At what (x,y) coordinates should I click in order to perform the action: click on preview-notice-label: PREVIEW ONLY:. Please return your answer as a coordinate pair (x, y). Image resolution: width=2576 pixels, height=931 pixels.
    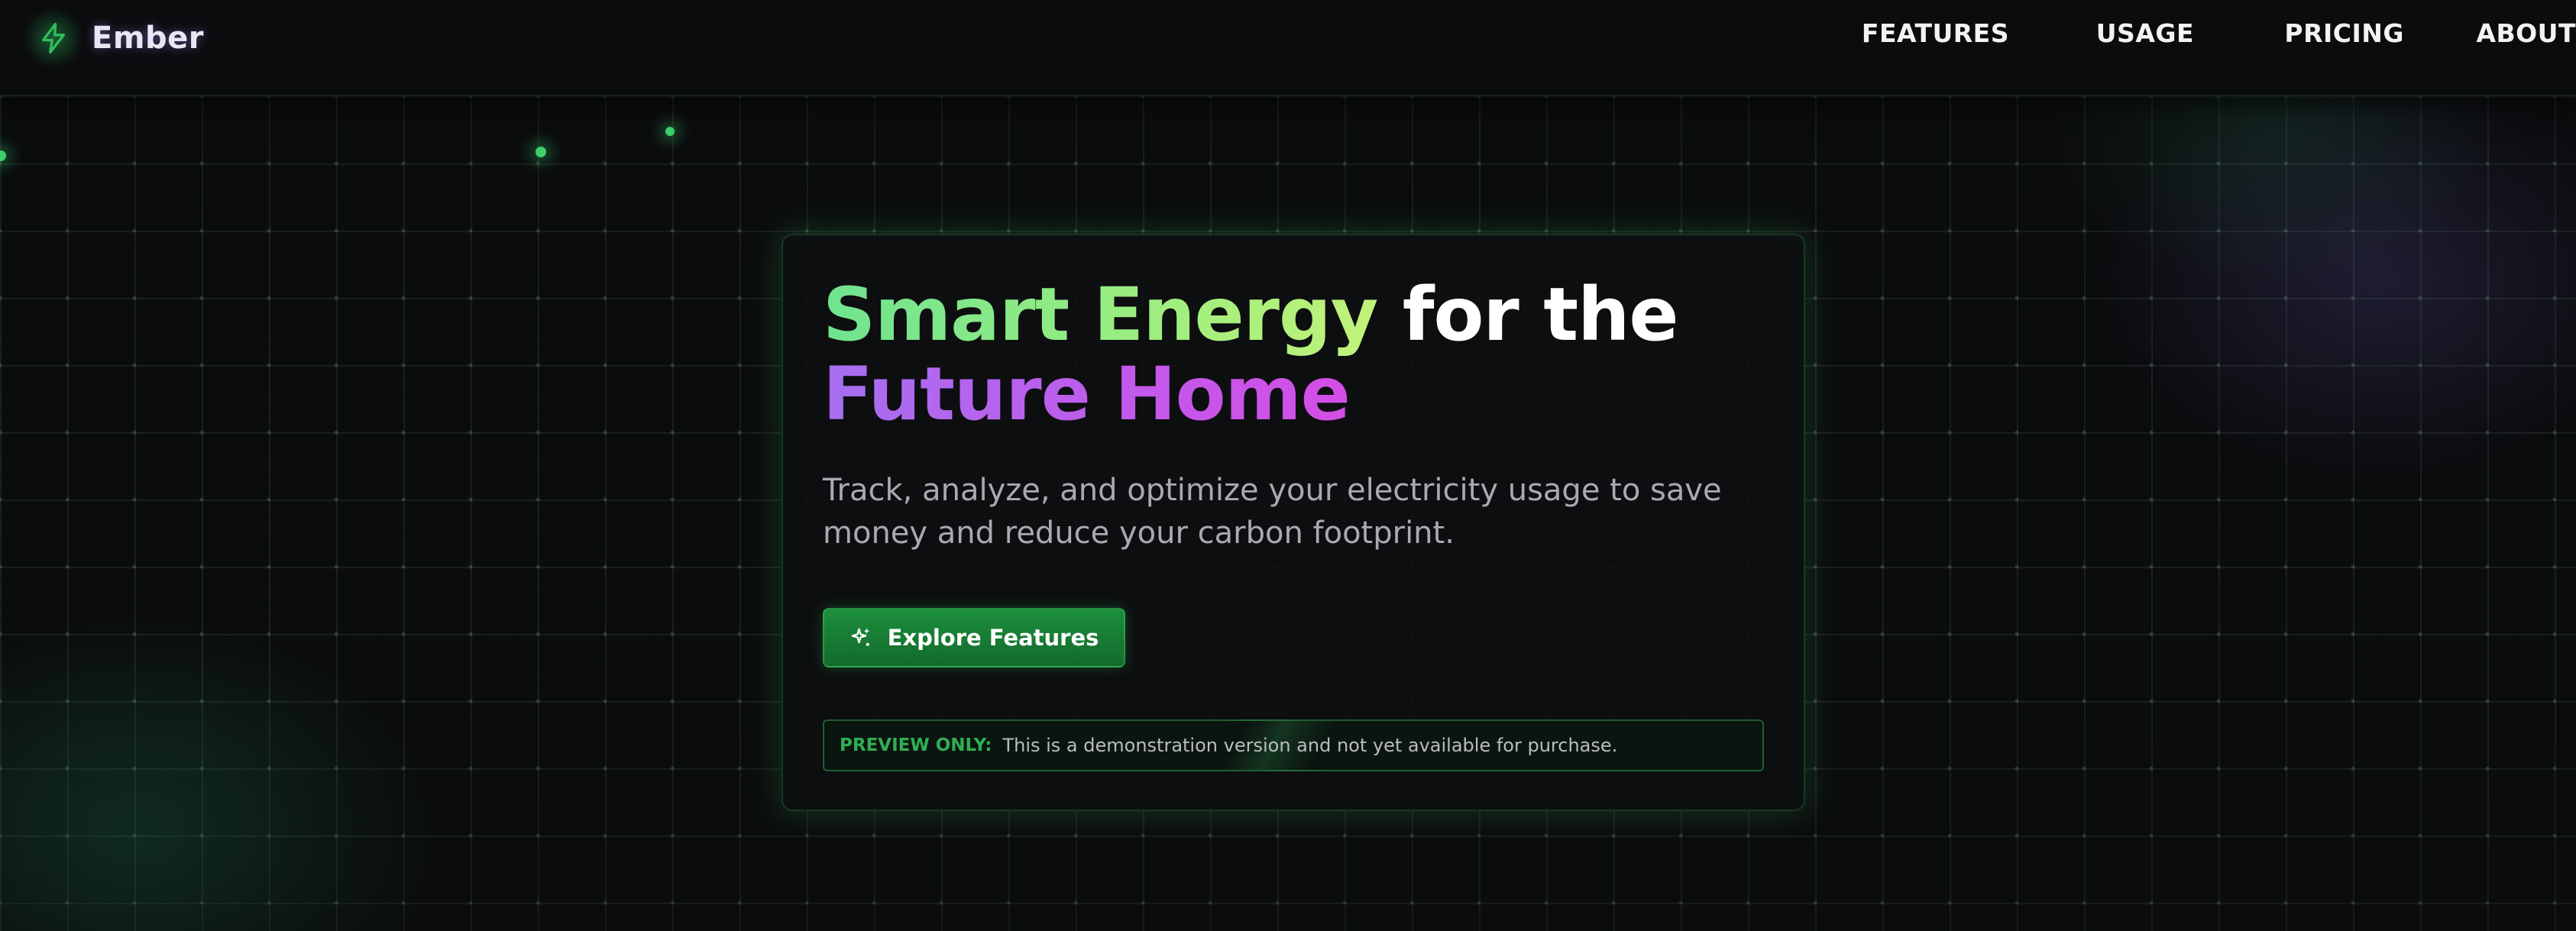
    Looking at the image, I should click on (916, 745).